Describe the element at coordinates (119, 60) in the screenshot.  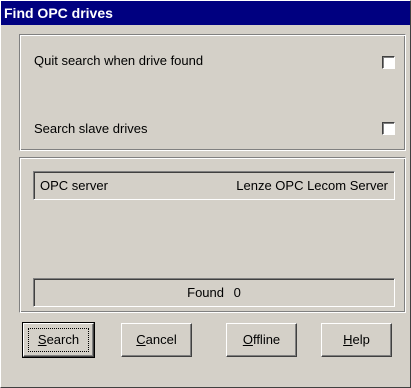
I see `quit-search-label: Quit search when drive found` at that location.